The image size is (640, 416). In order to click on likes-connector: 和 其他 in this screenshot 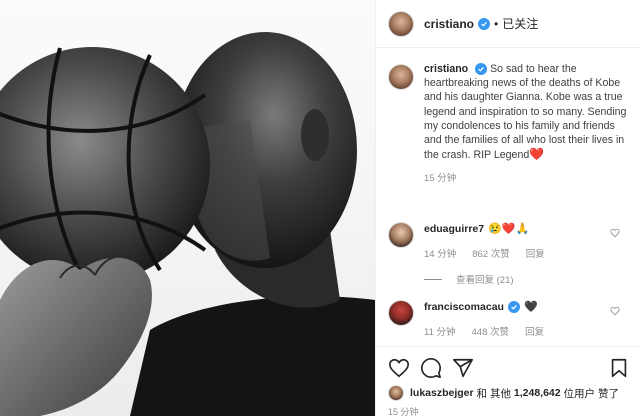, I will do `click(493, 393)`.